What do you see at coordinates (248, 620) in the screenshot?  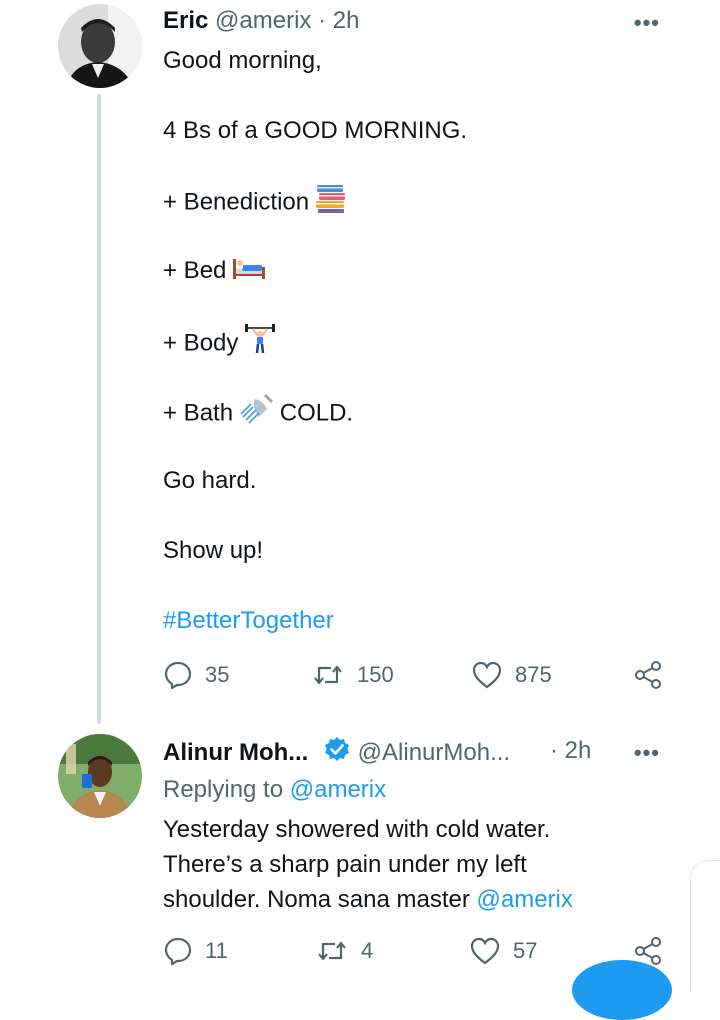 I see `hashtag-link: #BetterTogether` at bounding box center [248, 620].